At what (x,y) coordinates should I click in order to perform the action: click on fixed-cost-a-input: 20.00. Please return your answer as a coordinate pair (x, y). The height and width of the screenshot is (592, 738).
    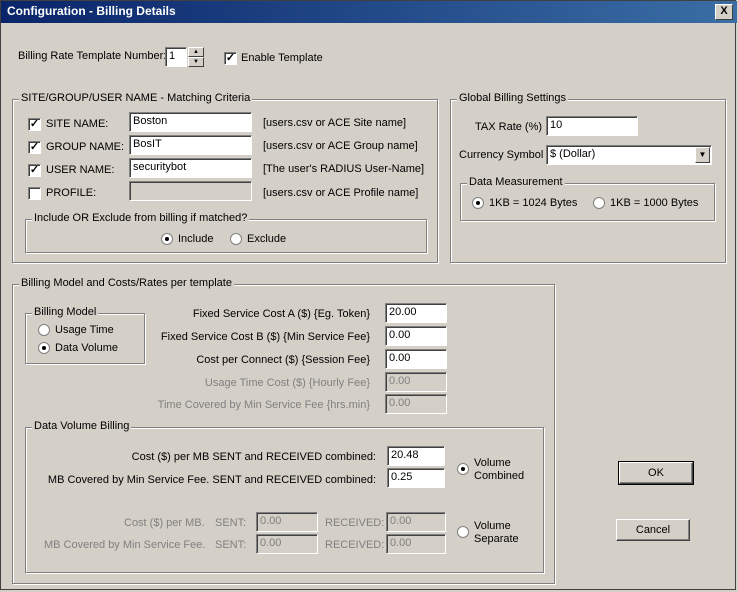
    Looking at the image, I should click on (416, 313).